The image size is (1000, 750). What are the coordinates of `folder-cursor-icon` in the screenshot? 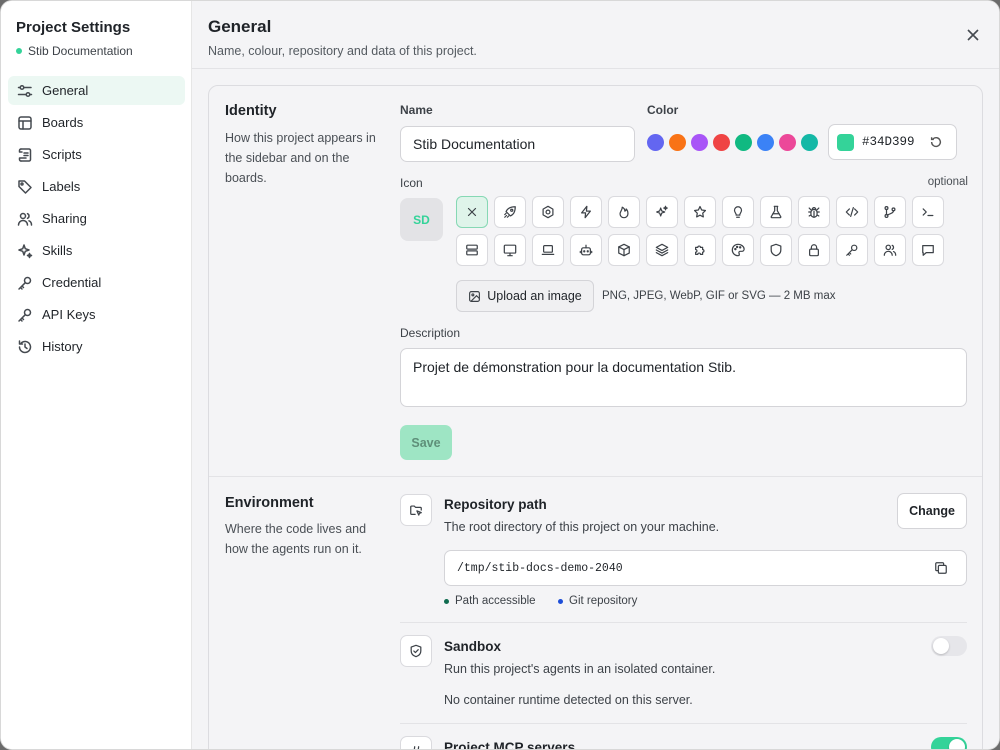 It's located at (416, 510).